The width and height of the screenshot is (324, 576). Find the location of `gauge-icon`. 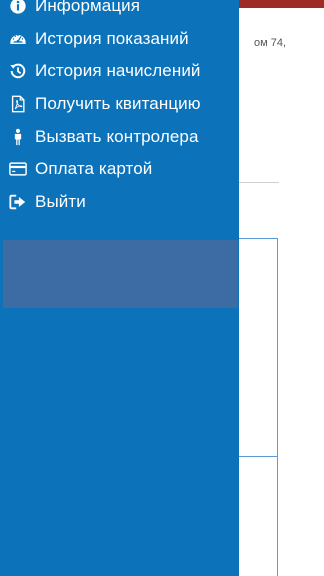

gauge-icon is located at coordinates (18, 39).